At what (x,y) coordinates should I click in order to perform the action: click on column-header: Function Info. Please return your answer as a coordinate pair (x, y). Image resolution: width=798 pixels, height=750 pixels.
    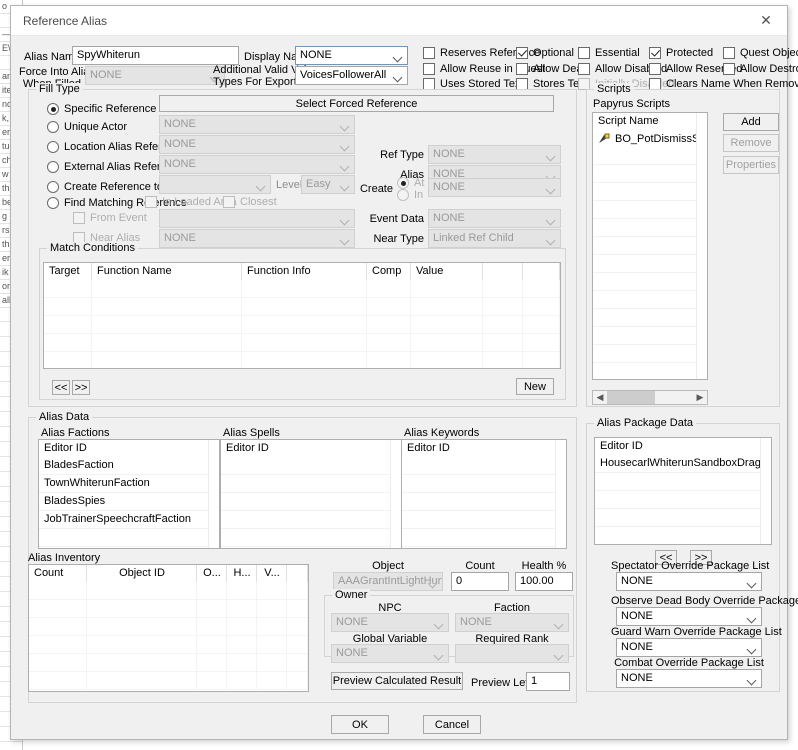
    Looking at the image, I should click on (304, 271).